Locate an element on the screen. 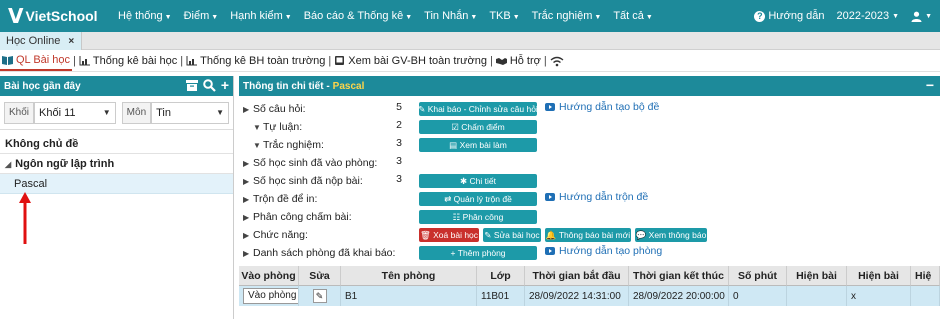 This screenshot has height=319, width=940. user-menu: ▼ is located at coordinates (921, 16).